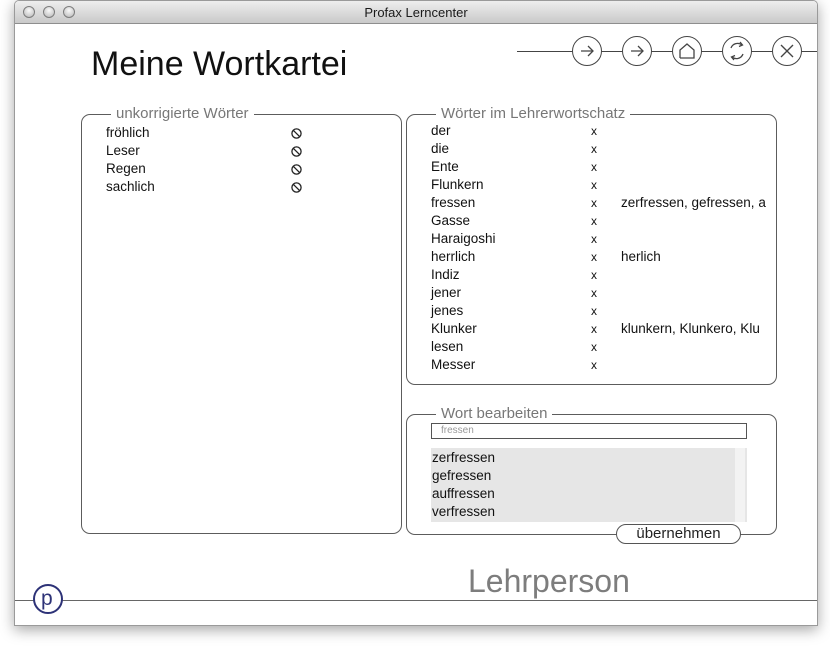  Describe the element at coordinates (447, 346) in the screenshot. I see `vocabulary-word: lesen` at that location.